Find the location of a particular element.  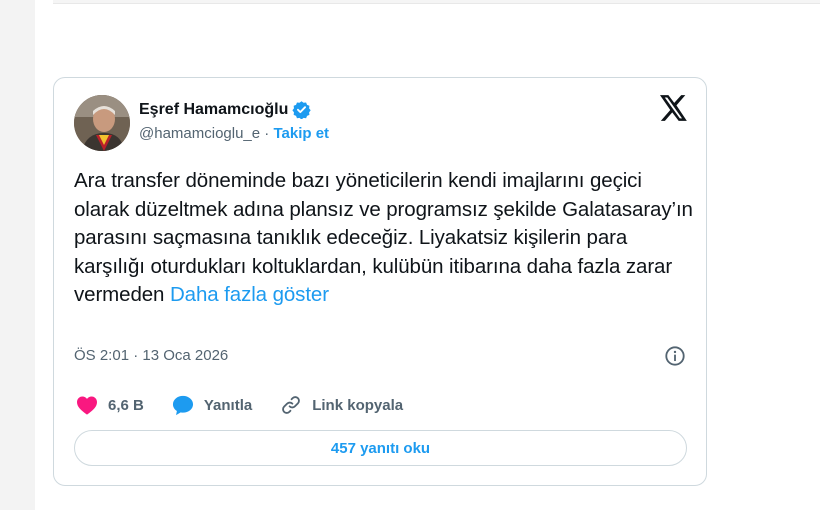

reply-label: Yanıtla is located at coordinates (228, 405).